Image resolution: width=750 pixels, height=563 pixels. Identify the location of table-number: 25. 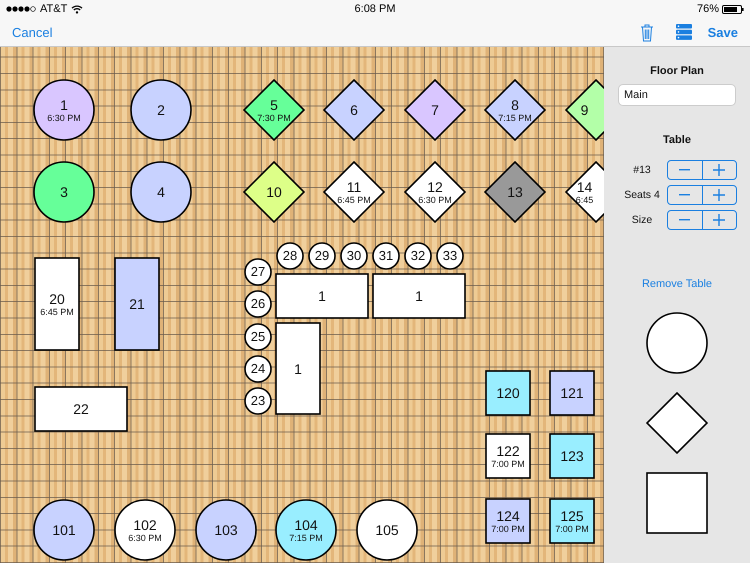
(258, 337).